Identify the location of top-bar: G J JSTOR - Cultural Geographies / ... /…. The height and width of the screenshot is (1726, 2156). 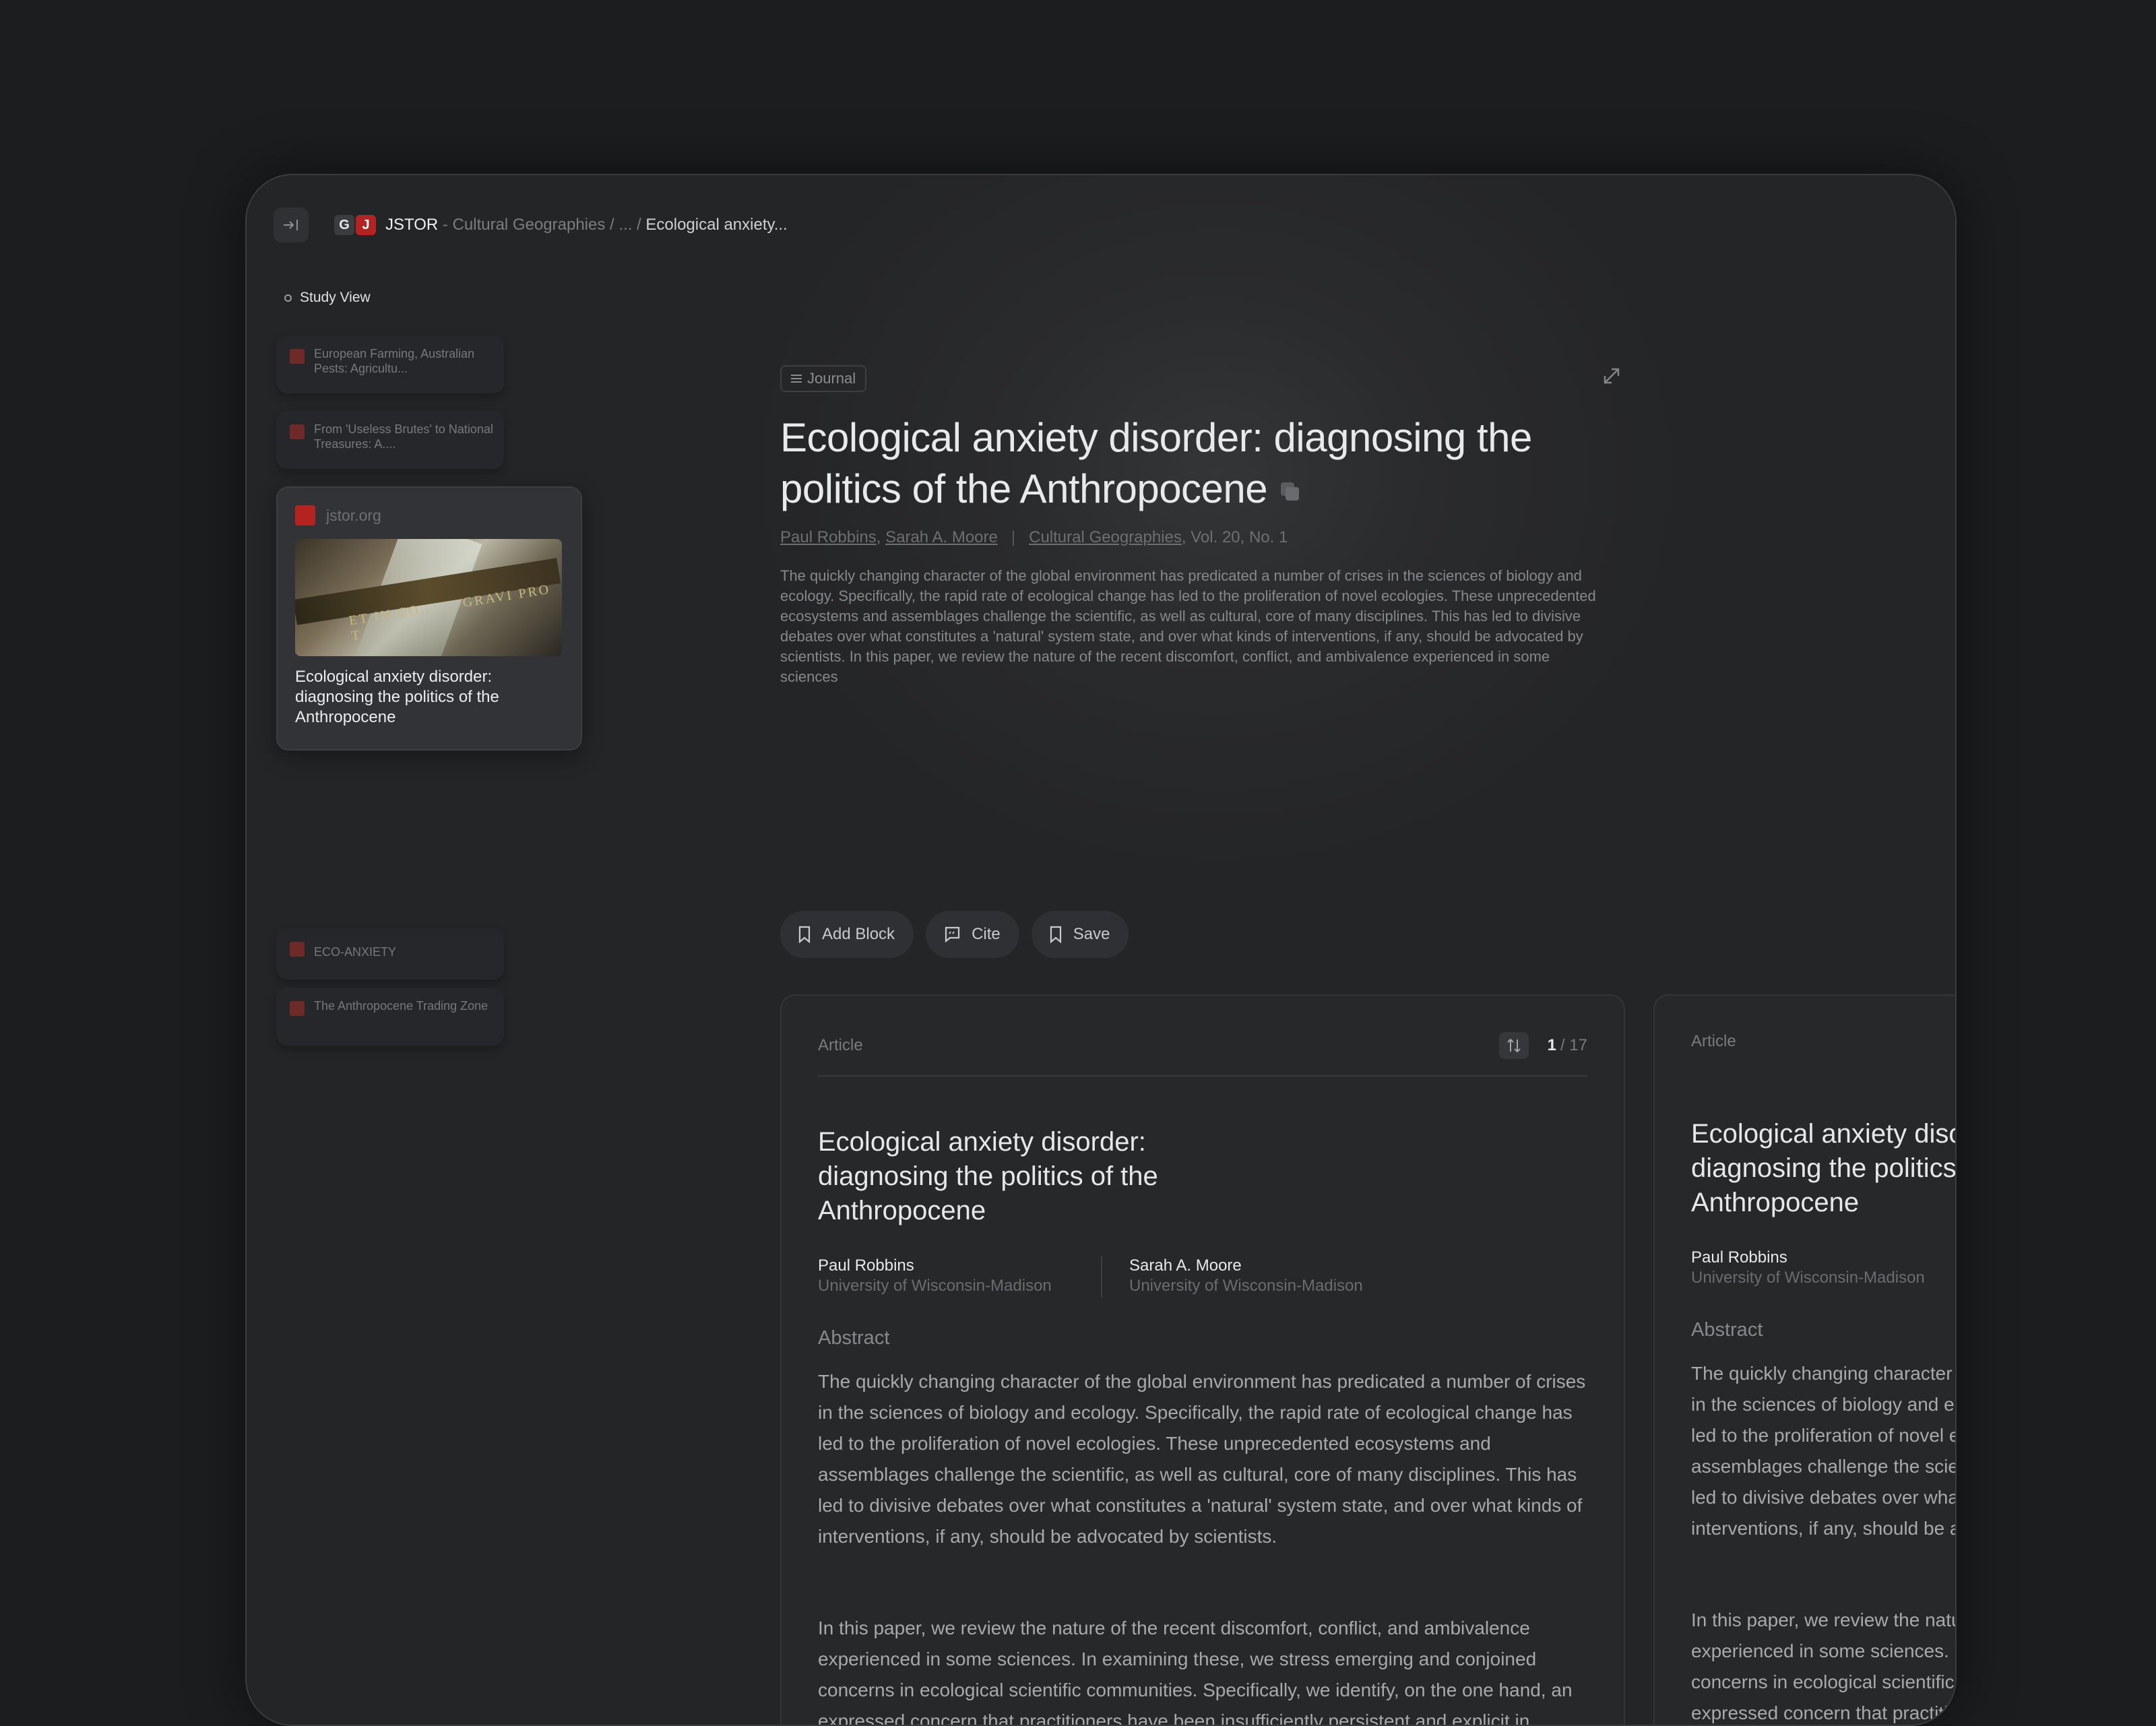
(531, 225).